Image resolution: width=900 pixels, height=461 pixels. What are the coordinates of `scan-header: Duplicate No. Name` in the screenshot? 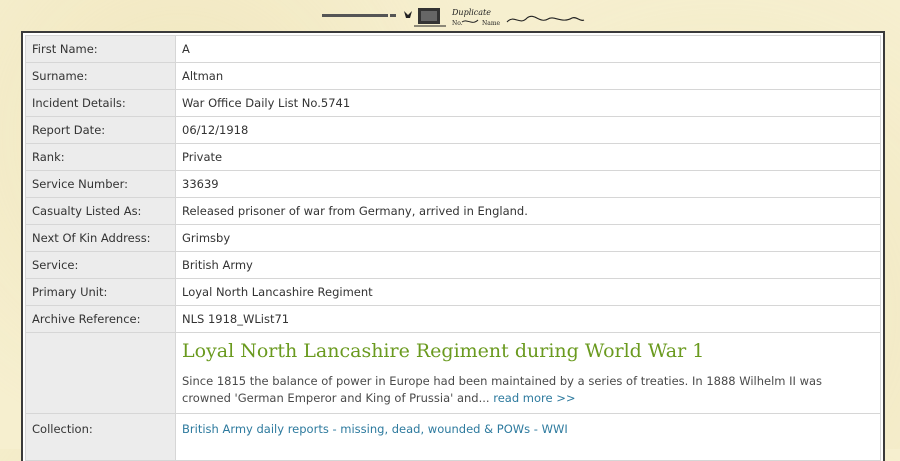 It's located at (450, 15).